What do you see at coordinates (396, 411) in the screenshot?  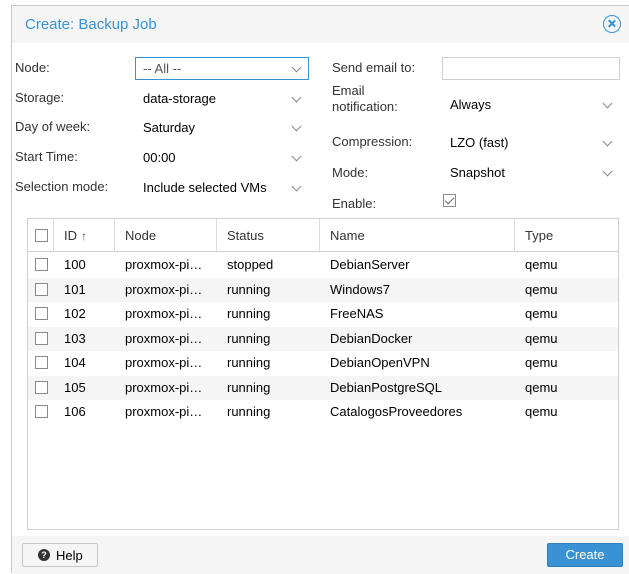 I see `cell-name: CatalogosProveedores` at bounding box center [396, 411].